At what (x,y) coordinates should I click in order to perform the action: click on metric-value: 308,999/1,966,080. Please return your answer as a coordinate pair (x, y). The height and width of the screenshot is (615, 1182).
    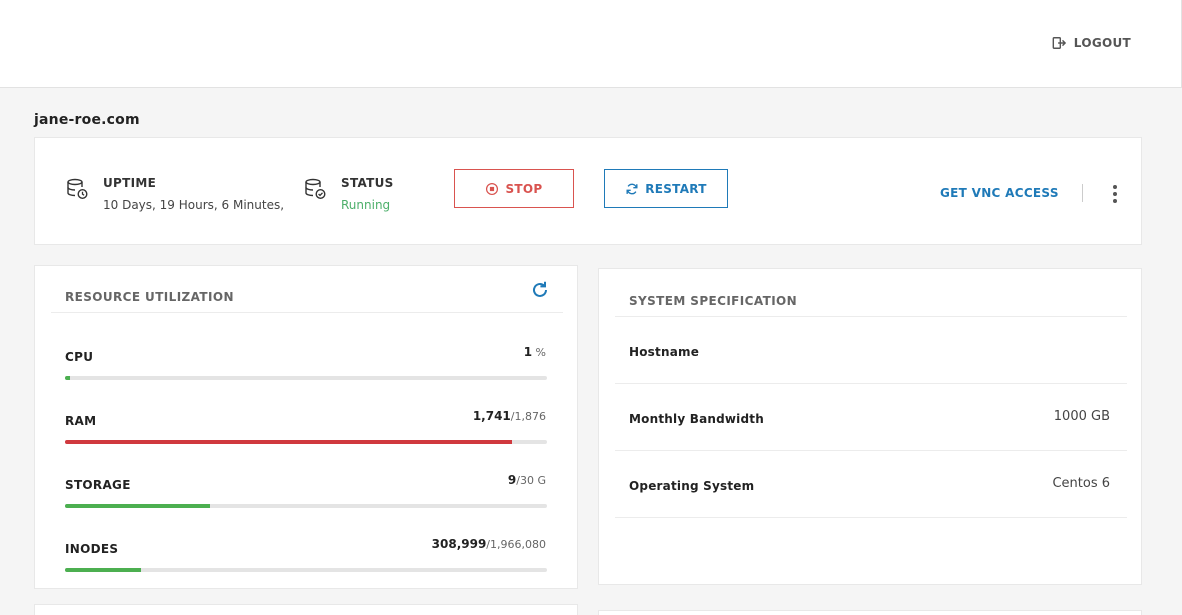
    Looking at the image, I should click on (489, 544).